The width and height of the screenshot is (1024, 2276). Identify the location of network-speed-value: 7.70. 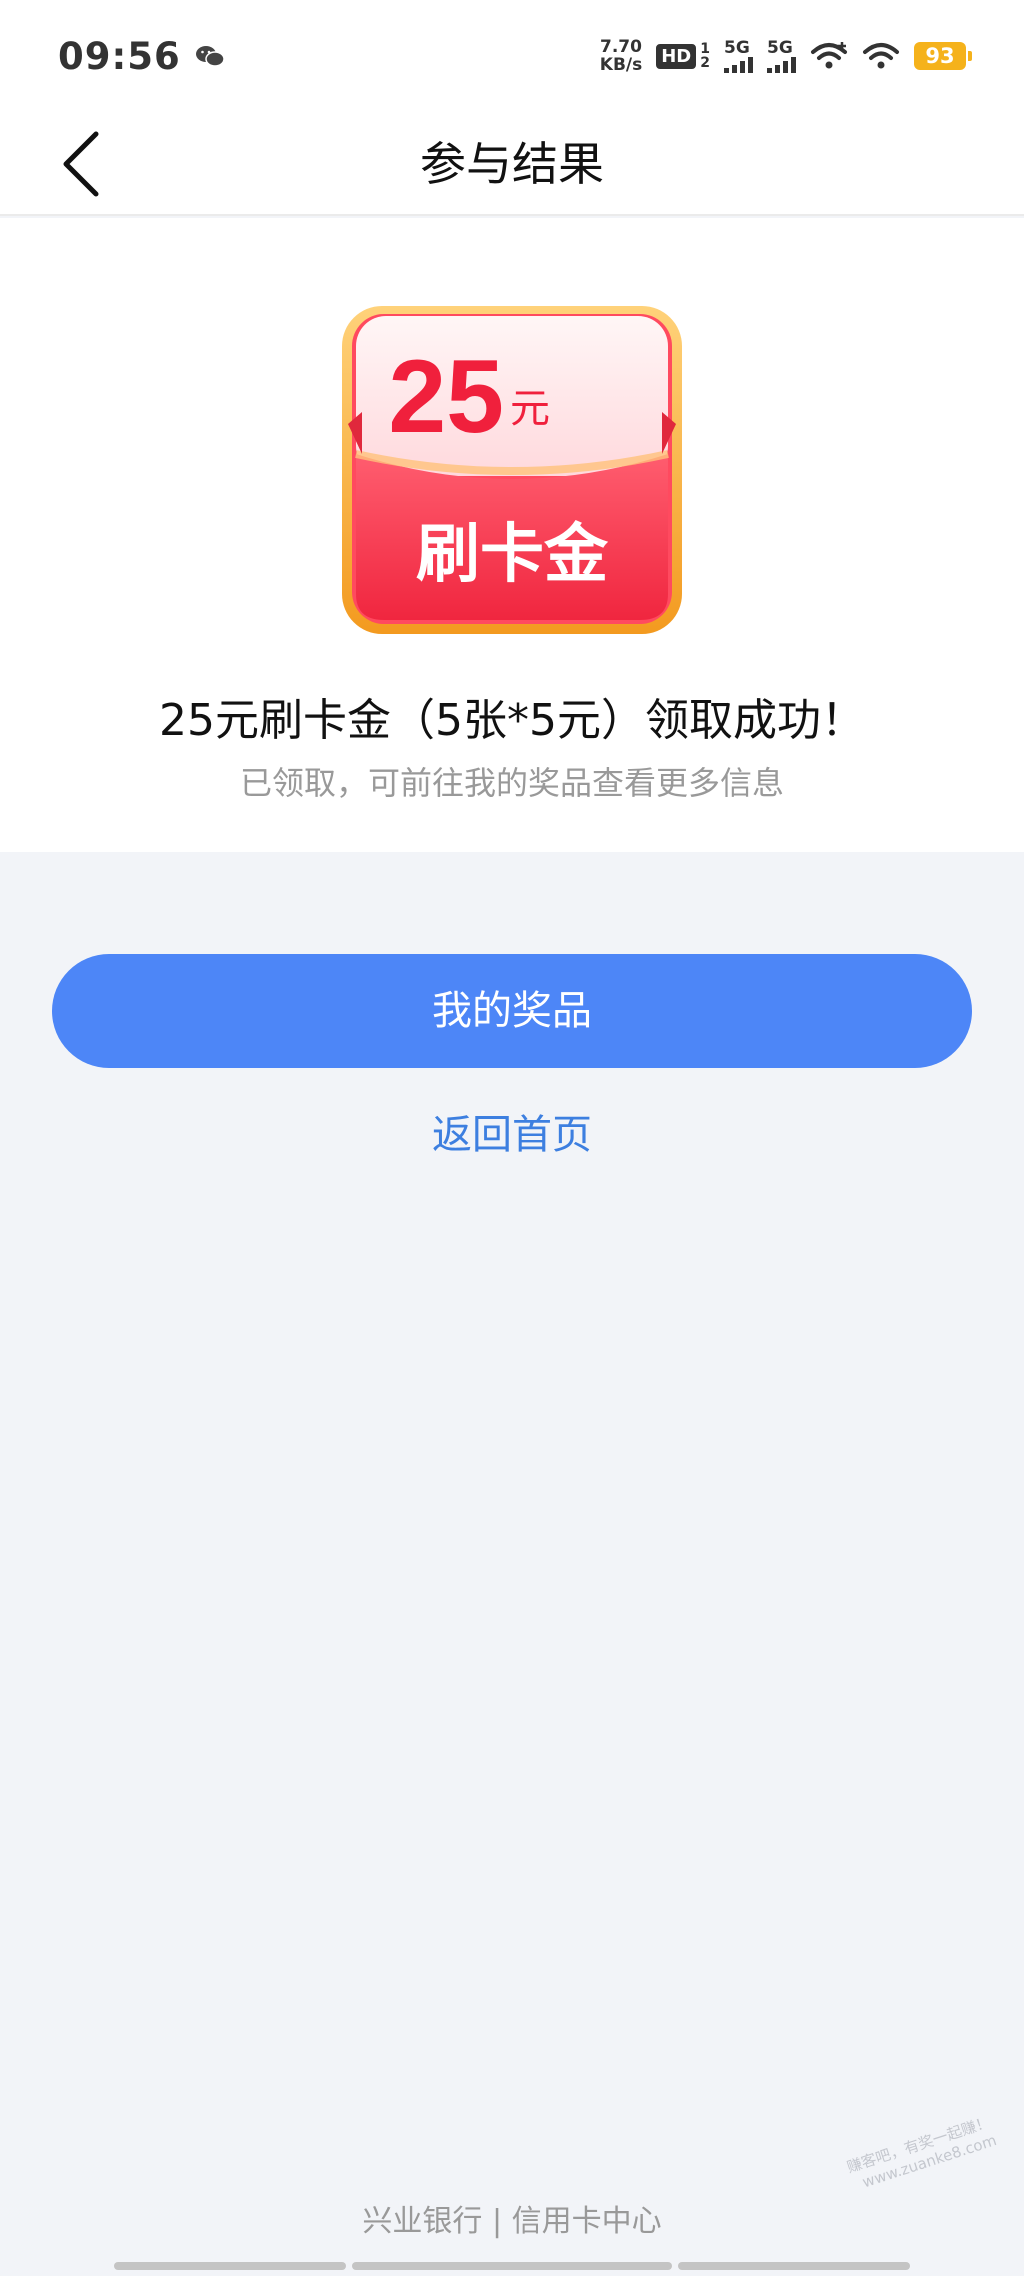
(621, 47).